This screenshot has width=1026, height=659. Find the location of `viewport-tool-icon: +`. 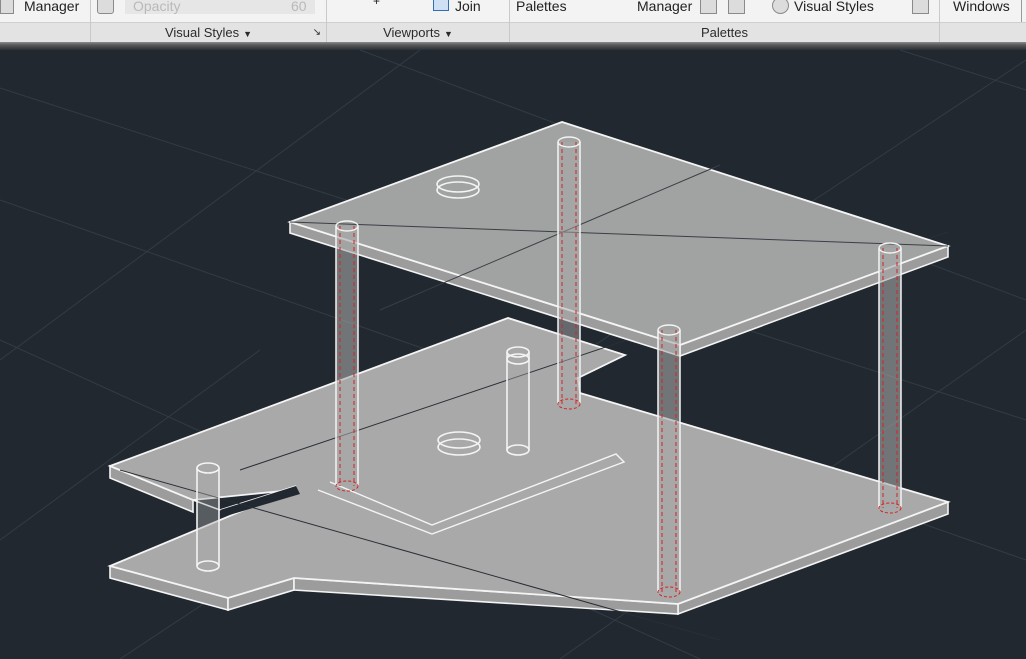

viewport-tool-icon: + is located at coordinates (376, 4).